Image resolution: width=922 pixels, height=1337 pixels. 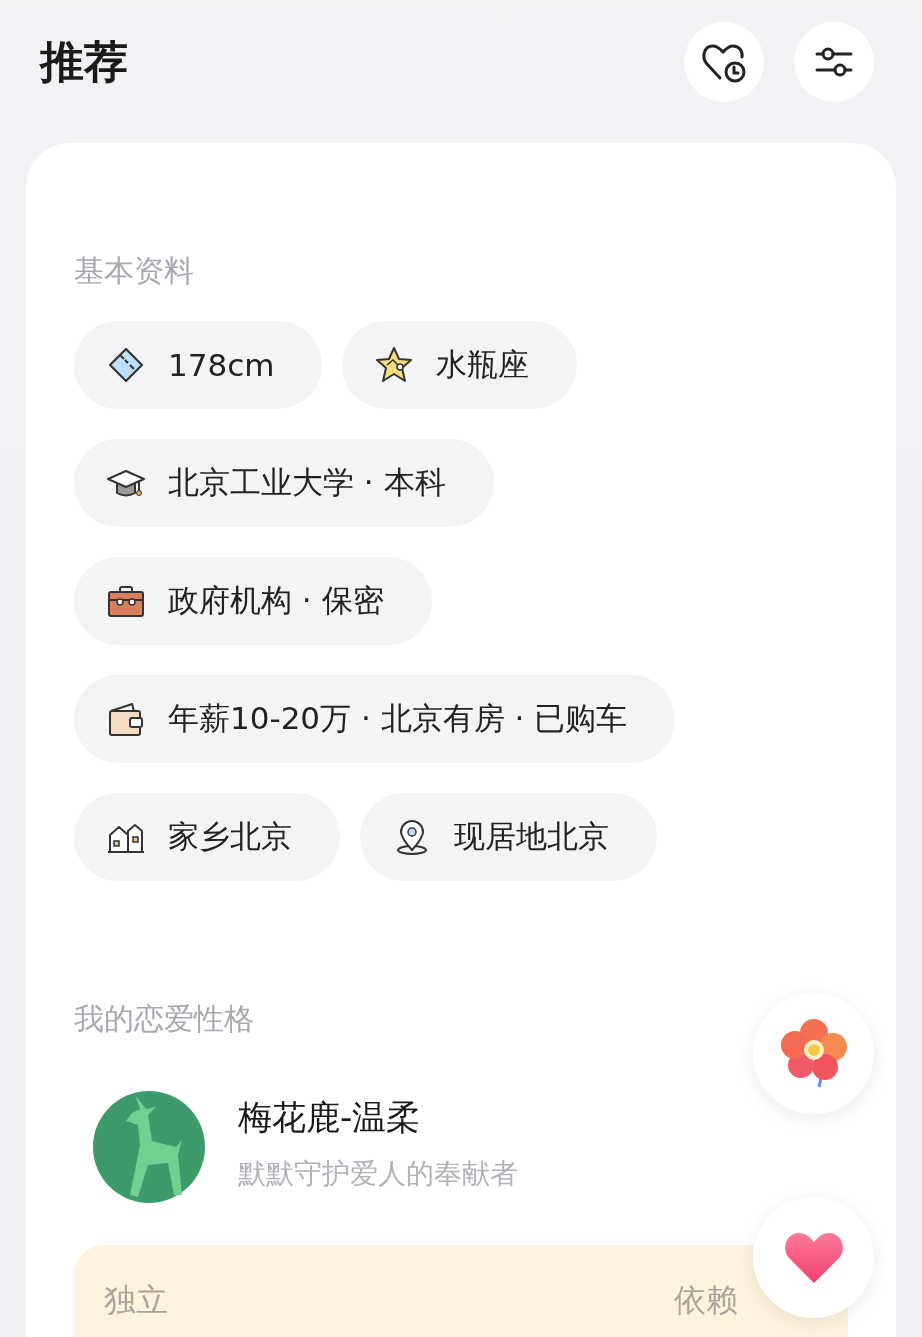 What do you see at coordinates (531, 836) in the screenshot?
I see `tag-text: 现居地北京` at bounding box center [531, 836].